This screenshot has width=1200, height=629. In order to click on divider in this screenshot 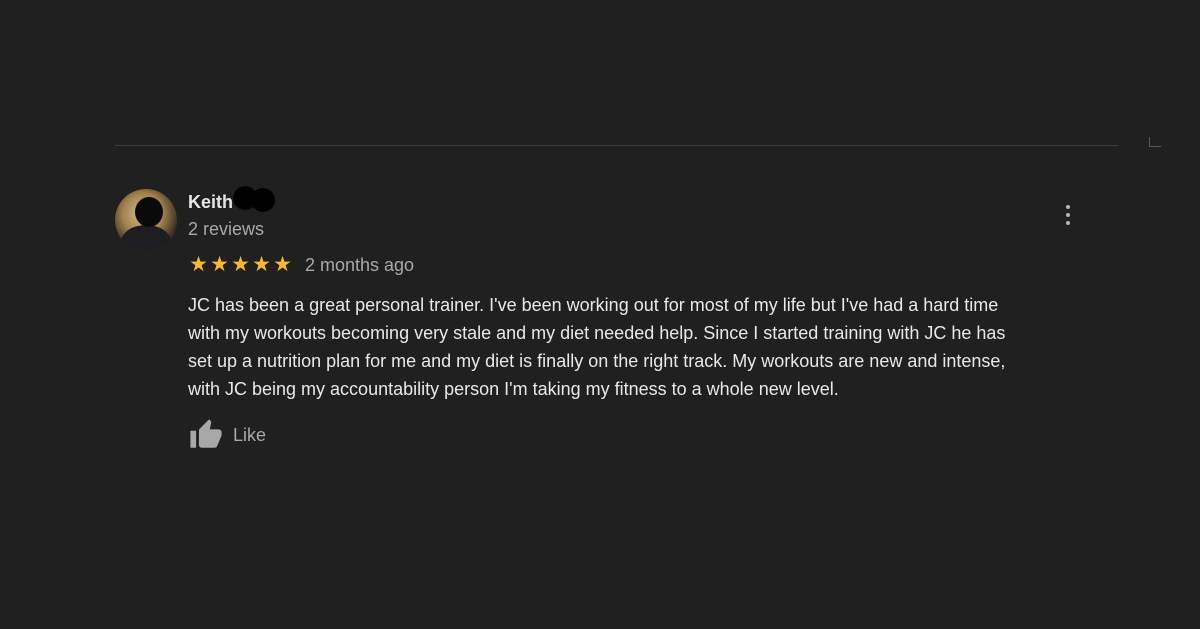, I will do `click(616, 145)`.